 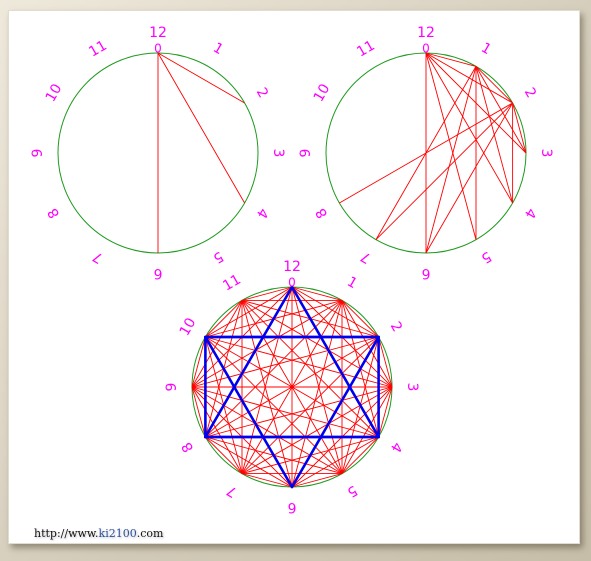 What do you see at coordinates (66, 533) in the screenshot?
I see `watermark-prefix: http://www.` at bounding box center [66, 533].